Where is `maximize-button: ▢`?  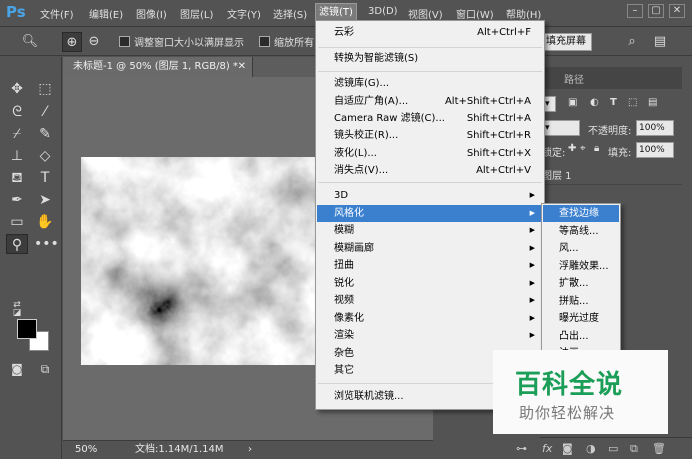
maximize-button: ▢ is located at coordinates (656, 11).